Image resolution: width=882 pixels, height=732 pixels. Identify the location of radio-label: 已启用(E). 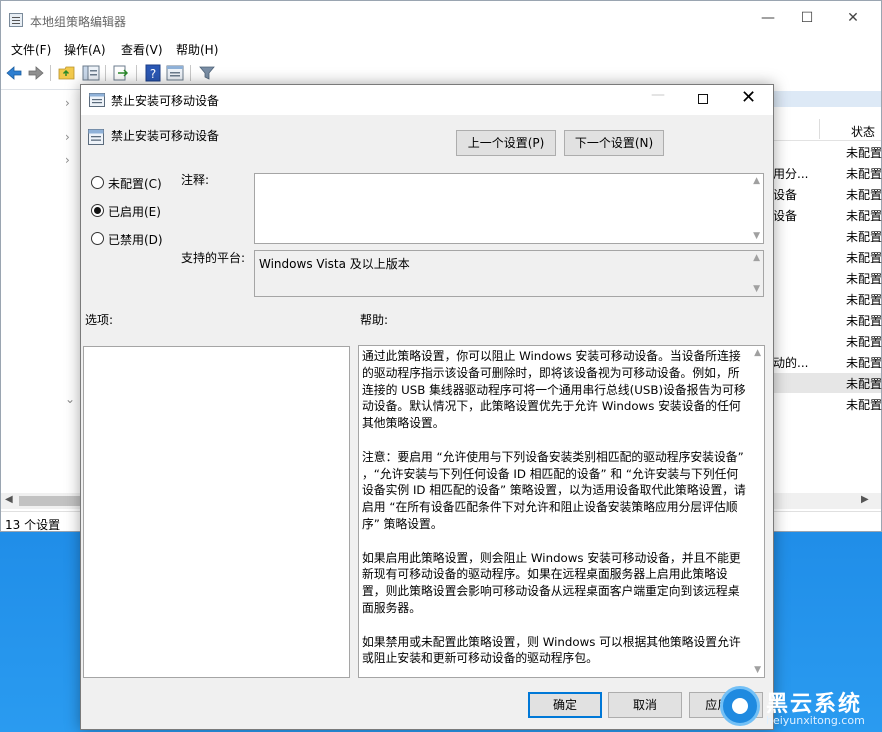
(134, 211).